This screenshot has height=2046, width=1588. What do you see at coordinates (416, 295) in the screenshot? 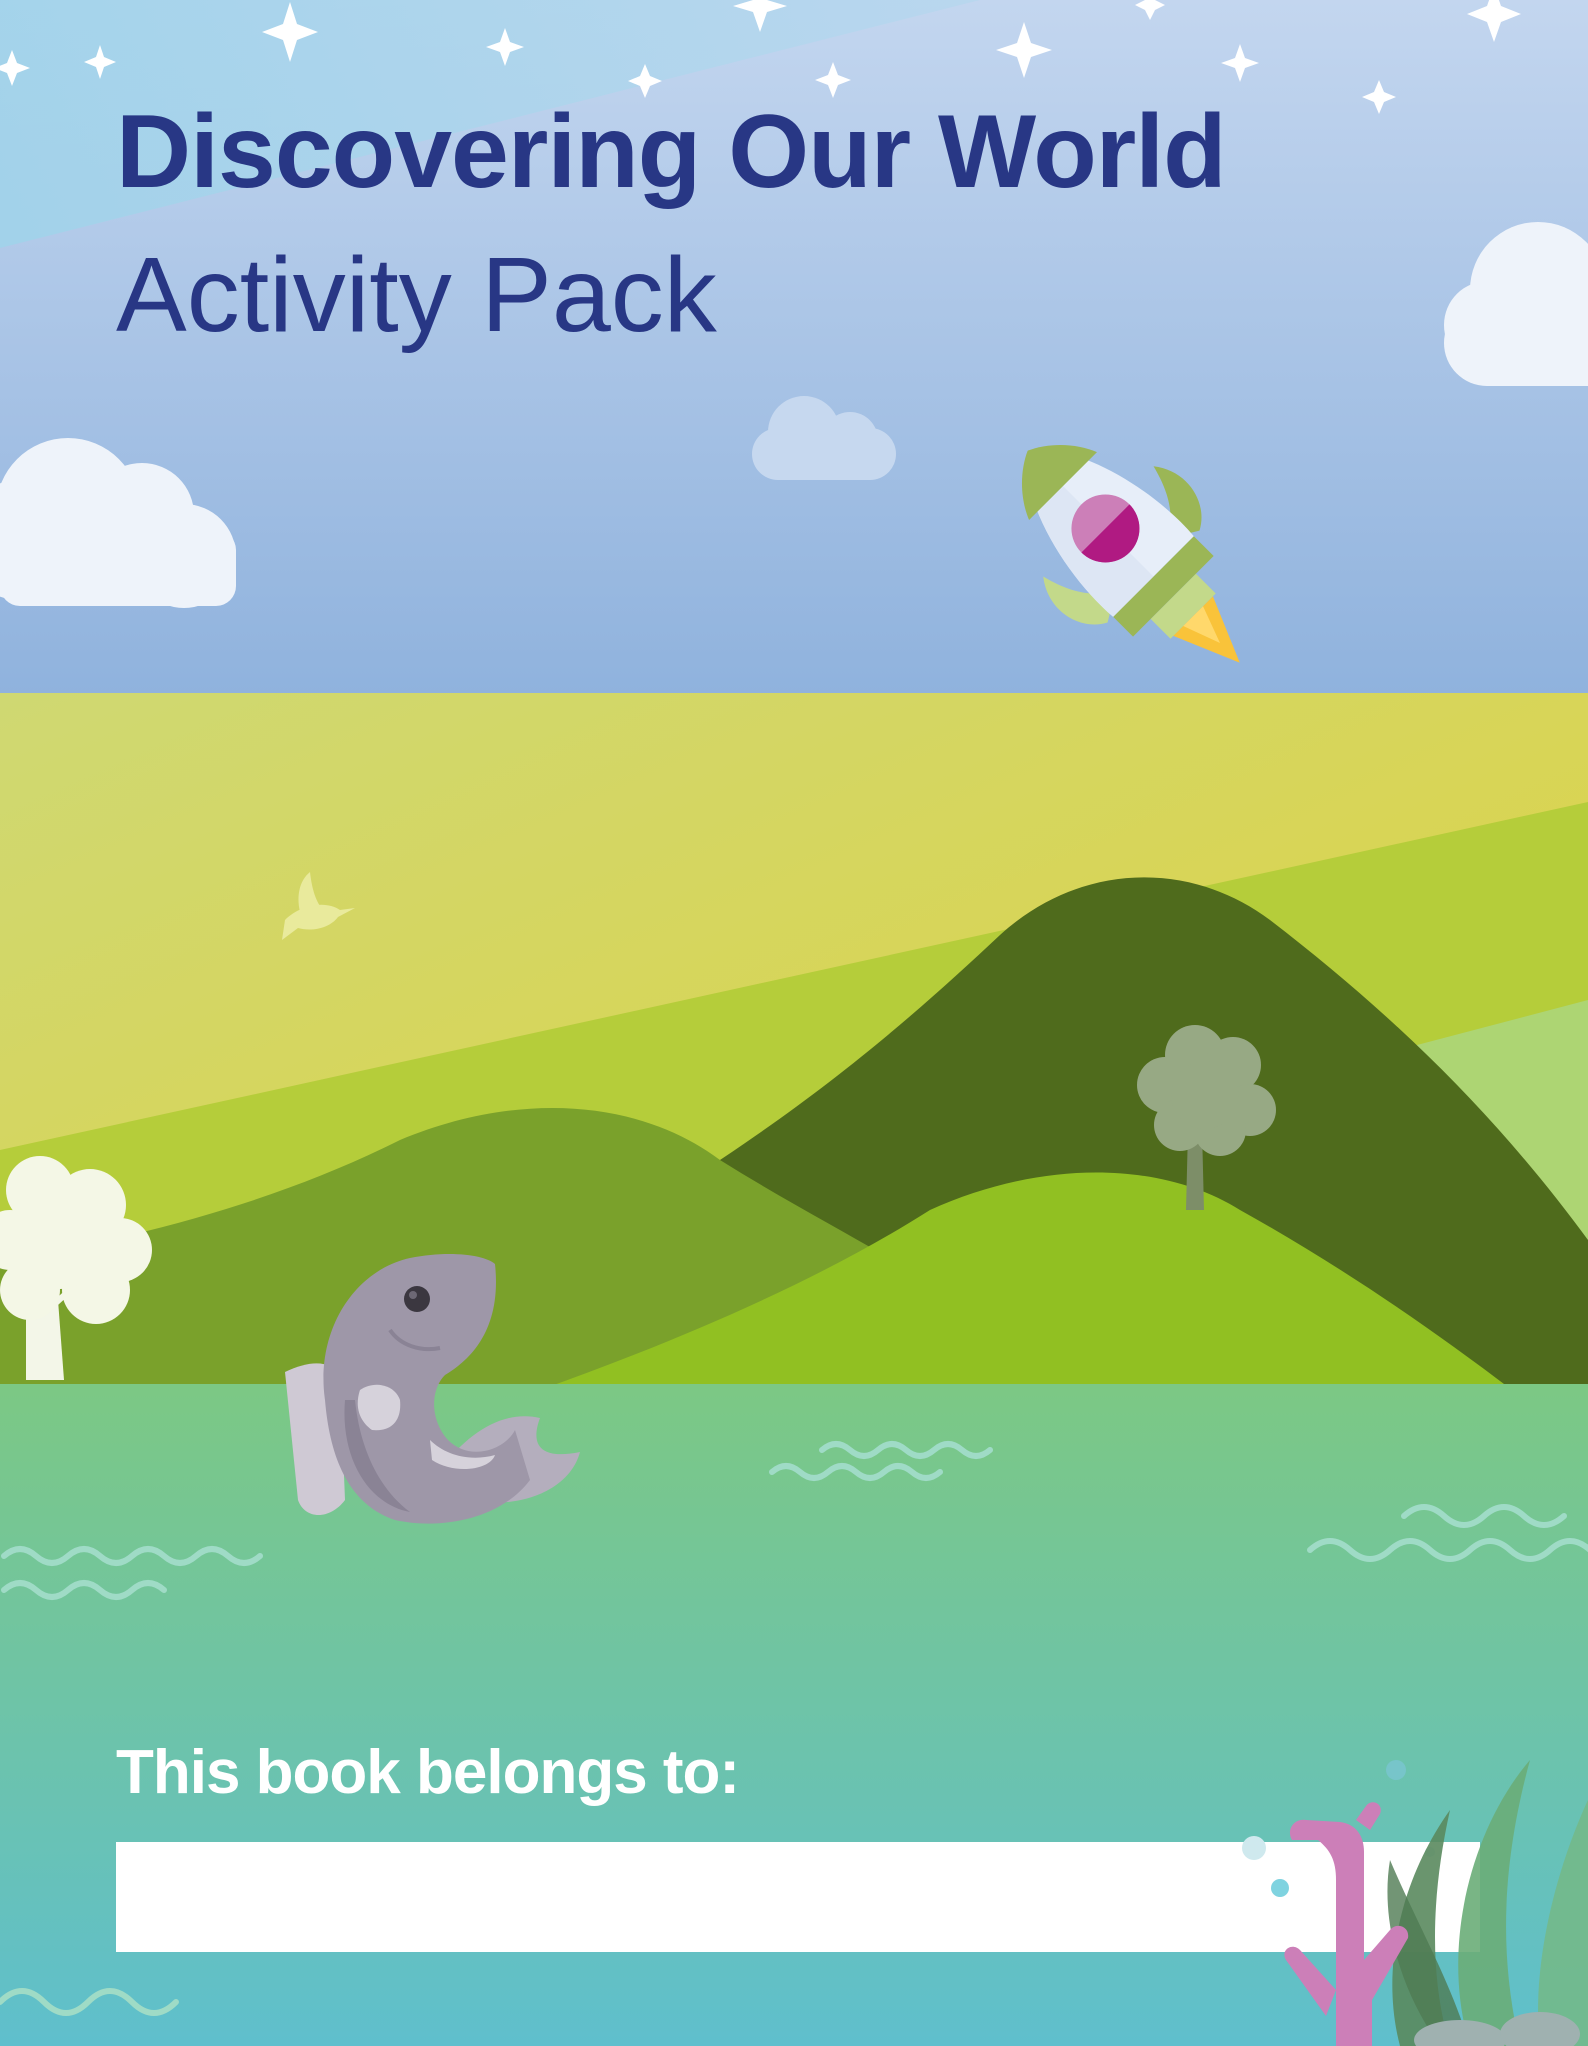
I see `cover-subtitle: Activity Pack` at bounding box center [416, 295].